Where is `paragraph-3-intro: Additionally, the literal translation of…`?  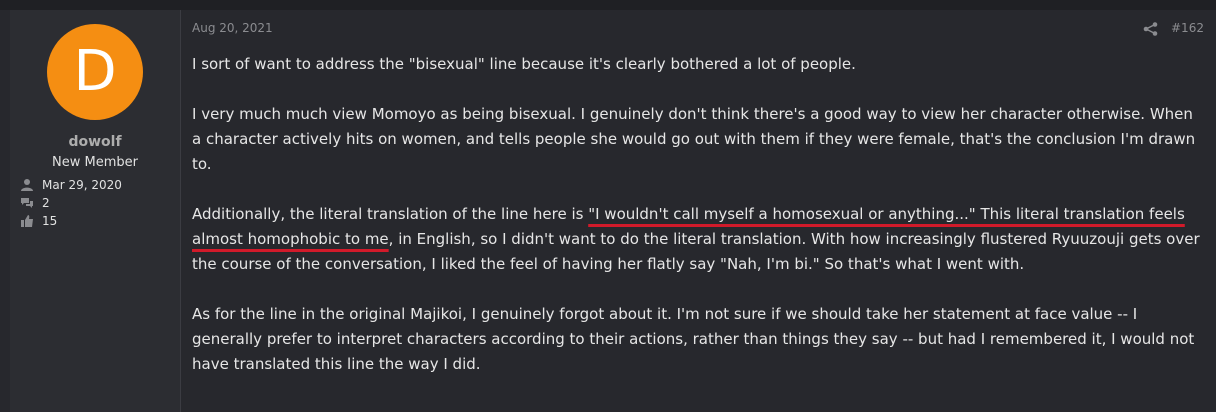 paragraph-3-intro: Additionally, the literal translation of… is located at coordinates (390, 214).